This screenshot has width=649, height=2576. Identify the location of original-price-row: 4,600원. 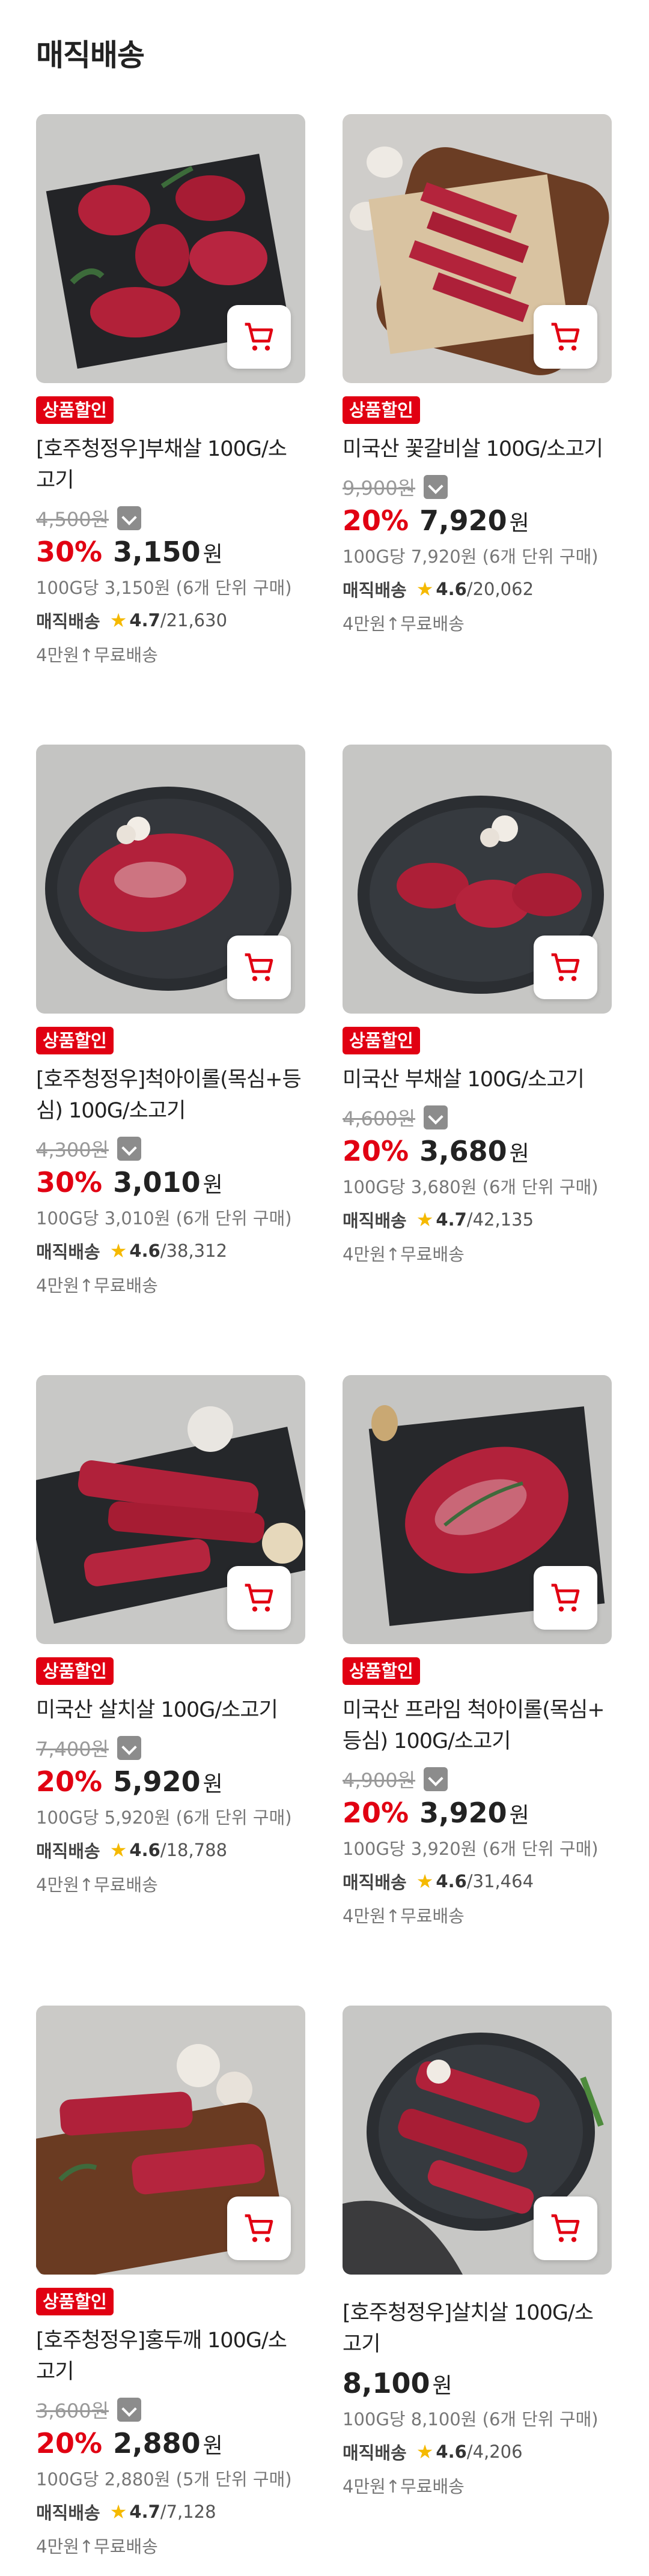
(478, 1117).